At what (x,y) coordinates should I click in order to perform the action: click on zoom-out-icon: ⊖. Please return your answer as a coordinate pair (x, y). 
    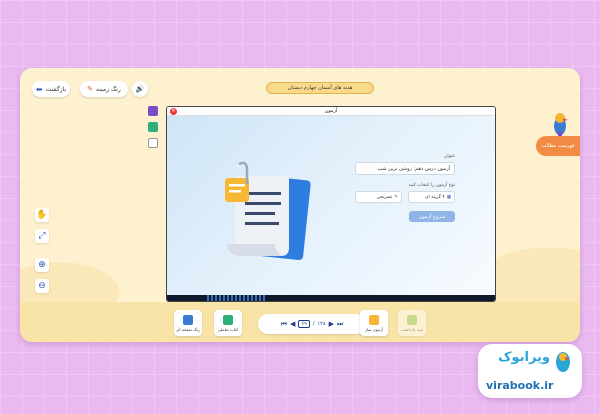
    Looking at the image, I should click on (42, 286).